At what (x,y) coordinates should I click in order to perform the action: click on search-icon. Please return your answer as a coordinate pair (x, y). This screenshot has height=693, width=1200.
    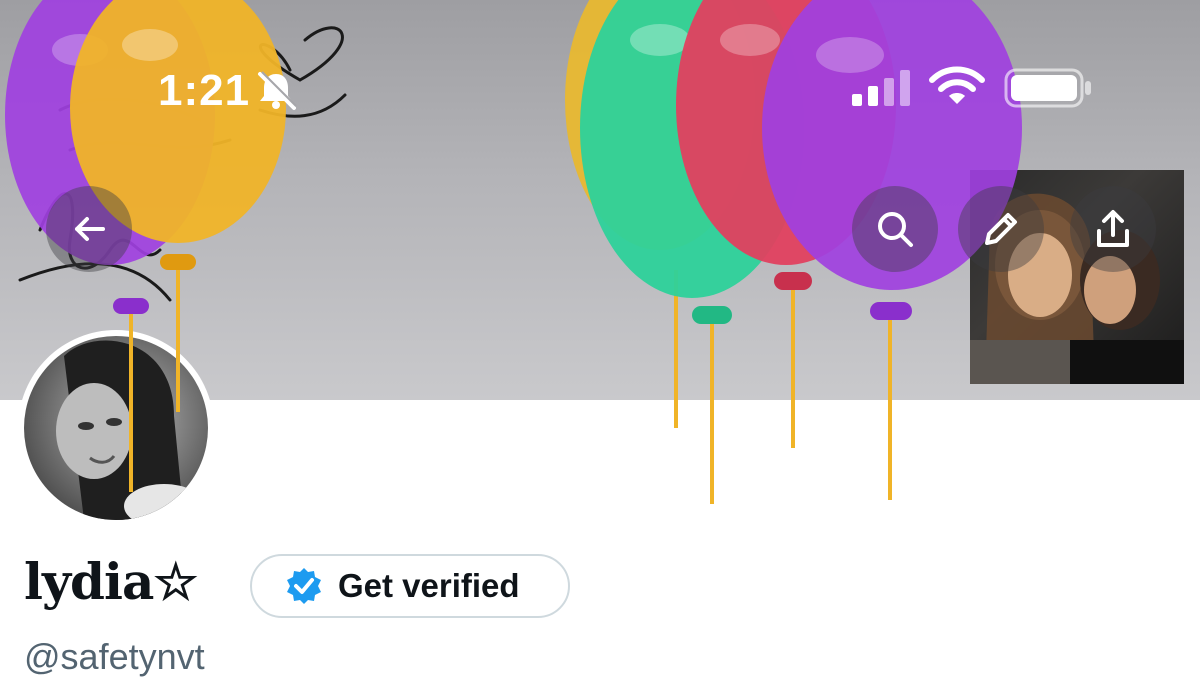
    Looking at the image, I should click on (895, 229).